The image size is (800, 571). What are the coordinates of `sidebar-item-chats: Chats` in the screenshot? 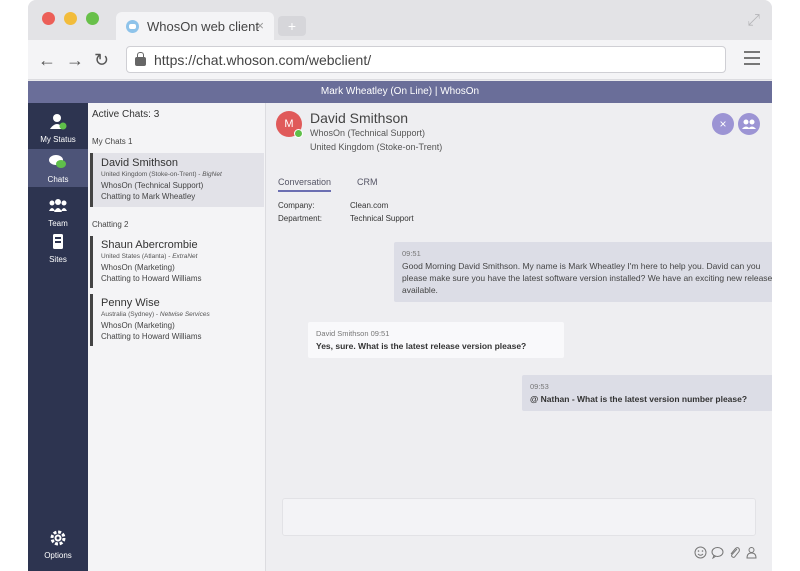 It's located at (58, 168).